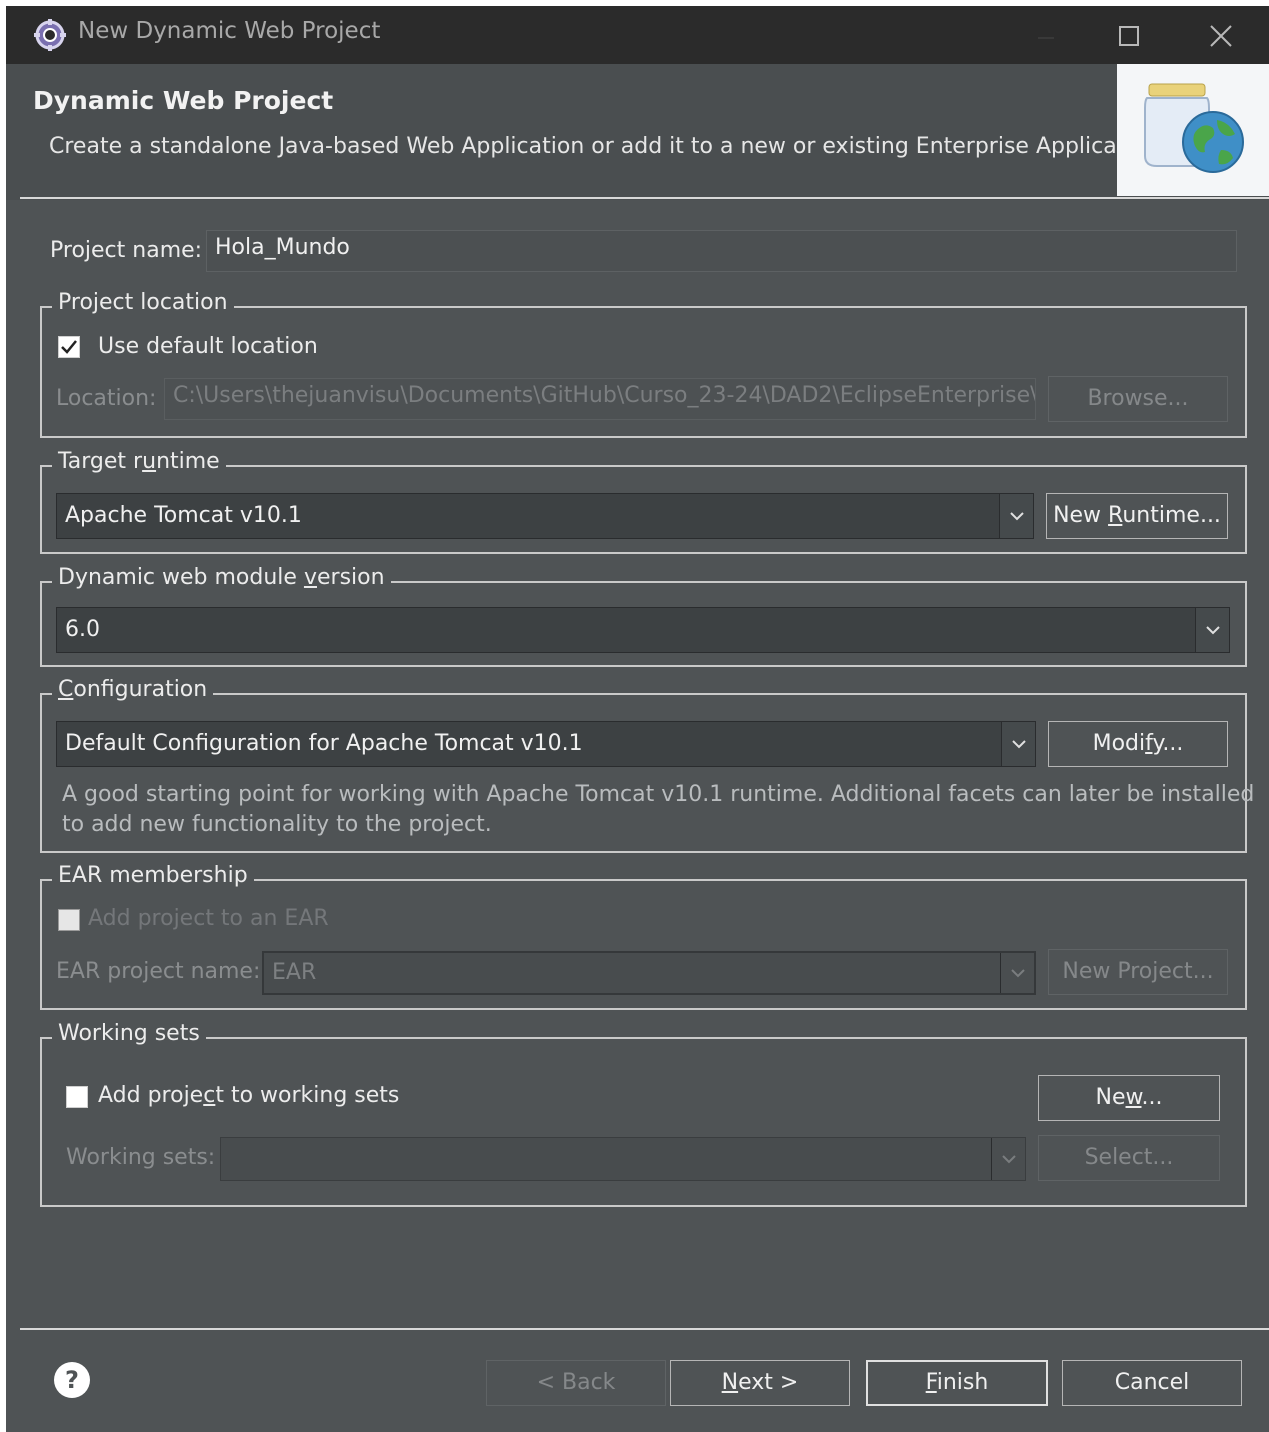  What do you see at coordinates (248, 1095) in the screenshot?
I see `add-to-working-sets-label: Add project to working sets` at bounding box center [248, 1095].